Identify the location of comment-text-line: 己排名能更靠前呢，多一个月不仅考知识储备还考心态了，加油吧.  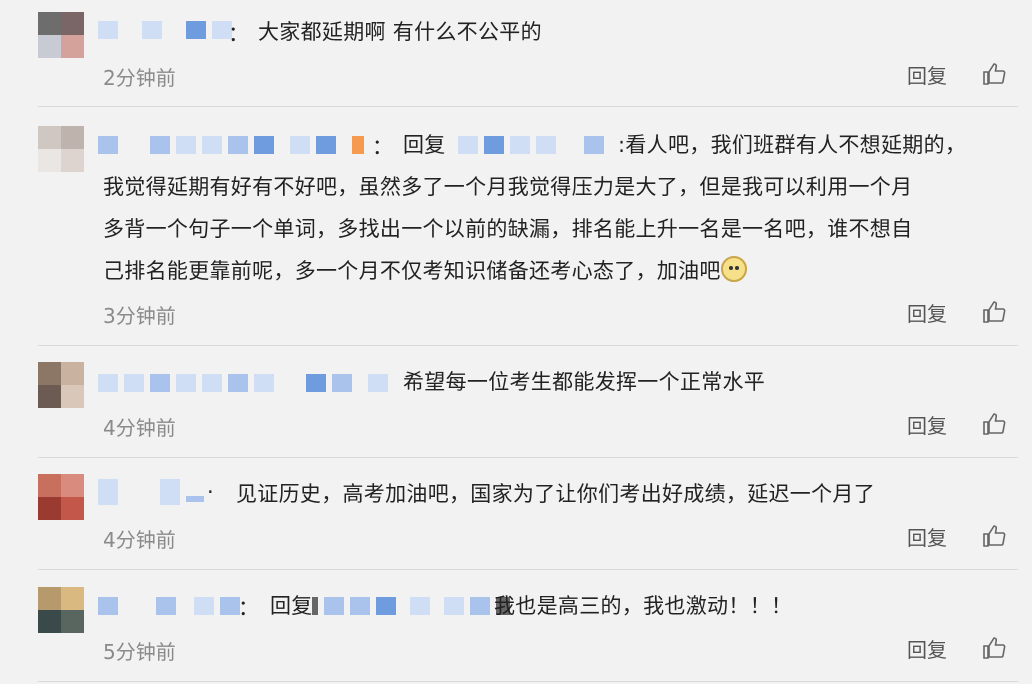
(425, 271).